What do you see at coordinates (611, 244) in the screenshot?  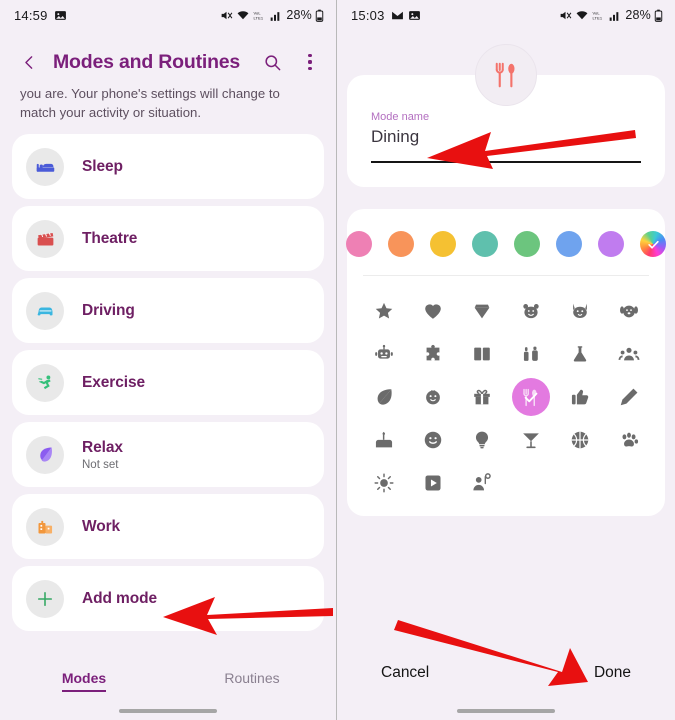 I see `color-swatch-purple` at bounding box center [611, 244].